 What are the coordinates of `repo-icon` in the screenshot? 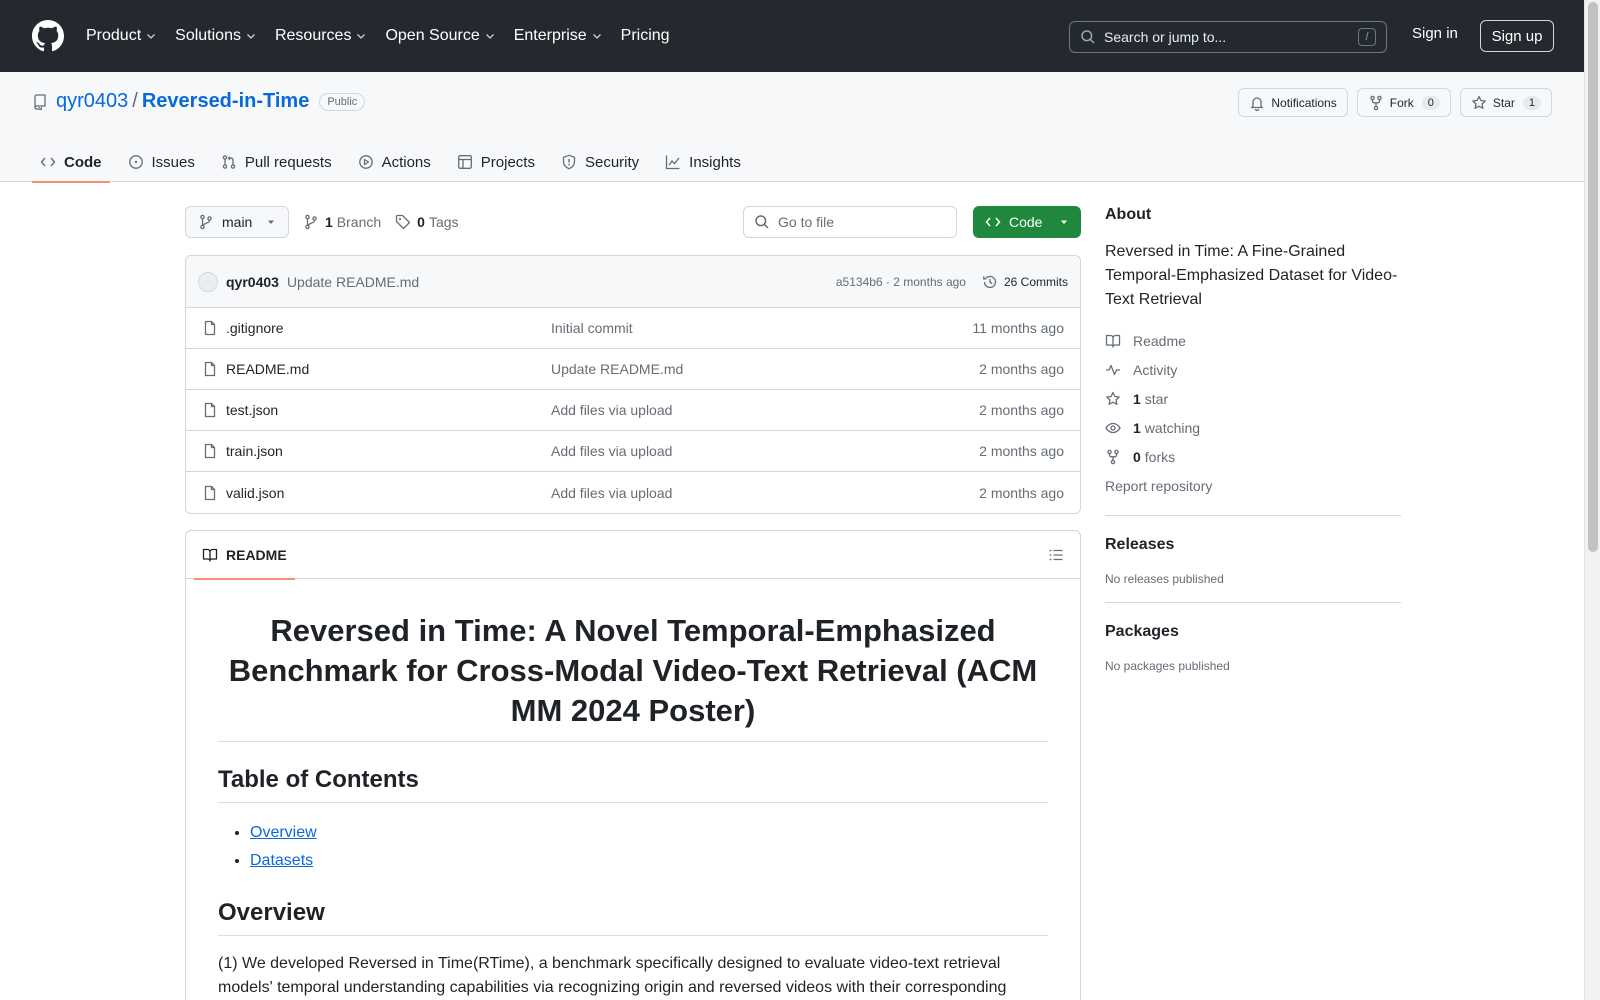 It's located at (40, 101).